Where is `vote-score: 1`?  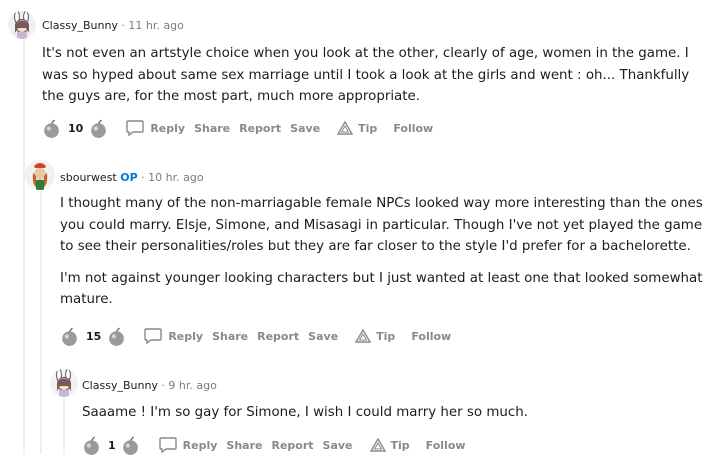 vote-score: 1 is located at coordinates (112, 445).